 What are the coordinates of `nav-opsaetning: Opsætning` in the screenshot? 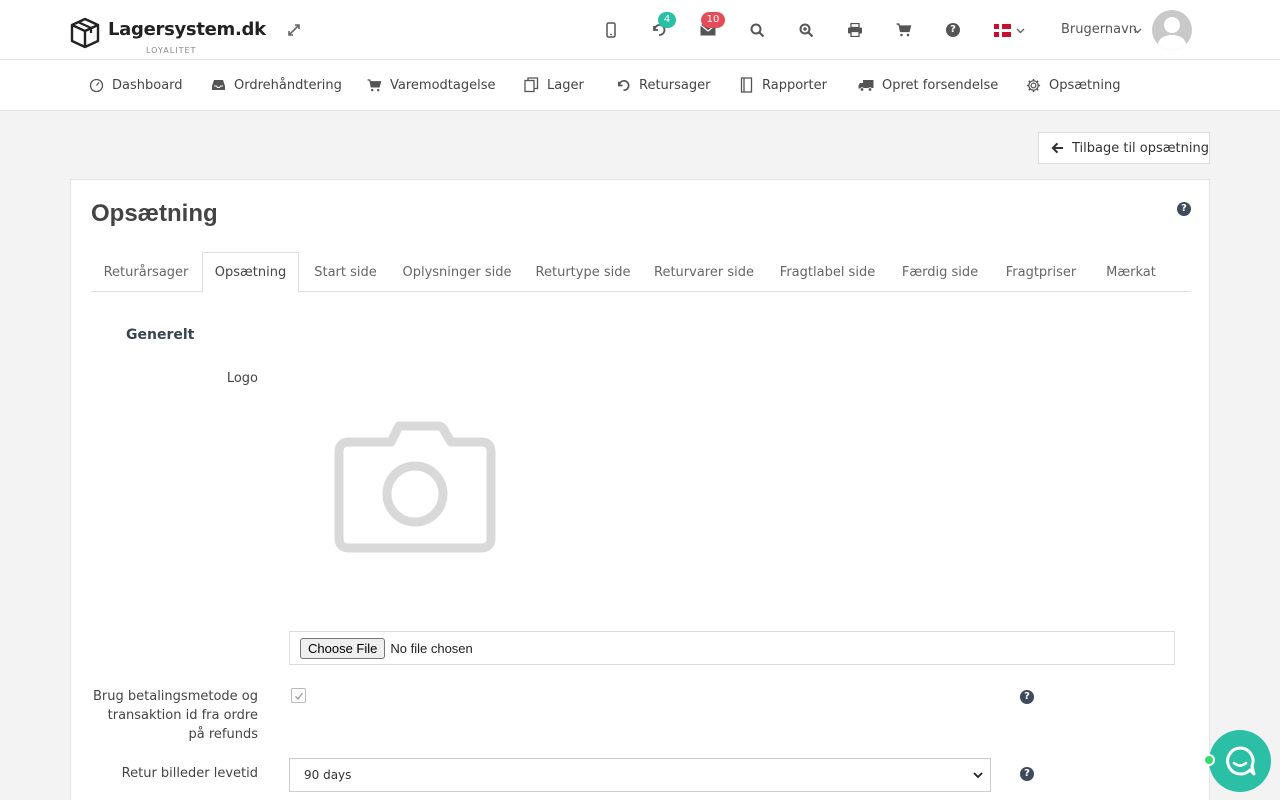 It's located at (1072, 85).